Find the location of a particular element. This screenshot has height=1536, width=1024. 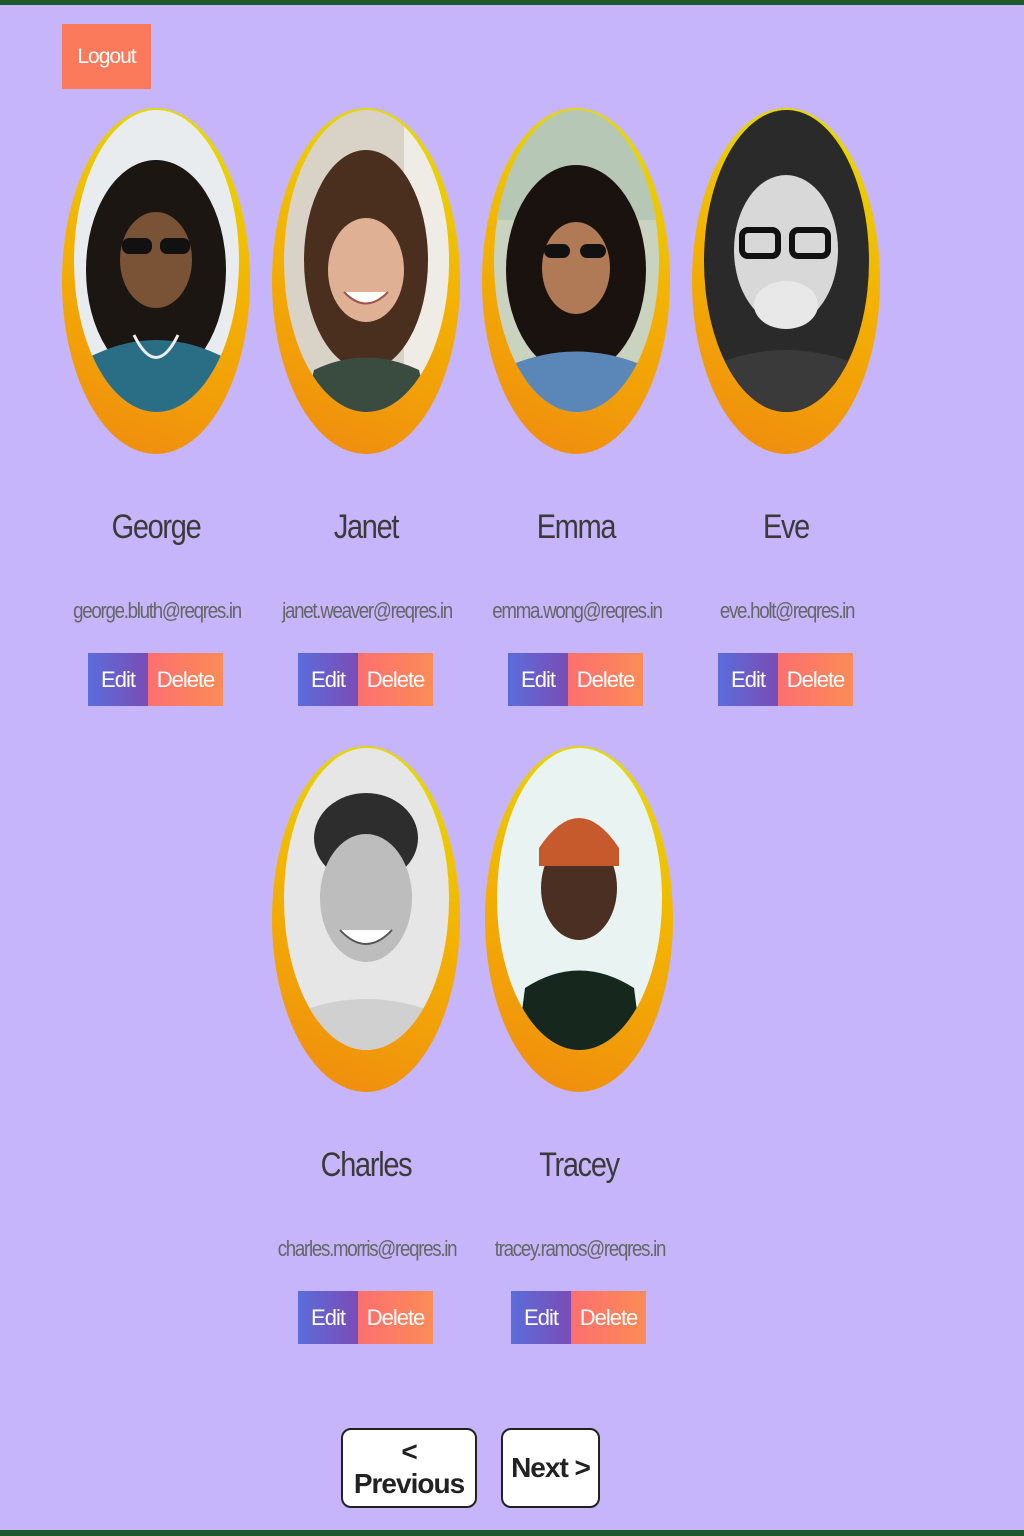

bottom-border is located at coordinates (512, 1533).